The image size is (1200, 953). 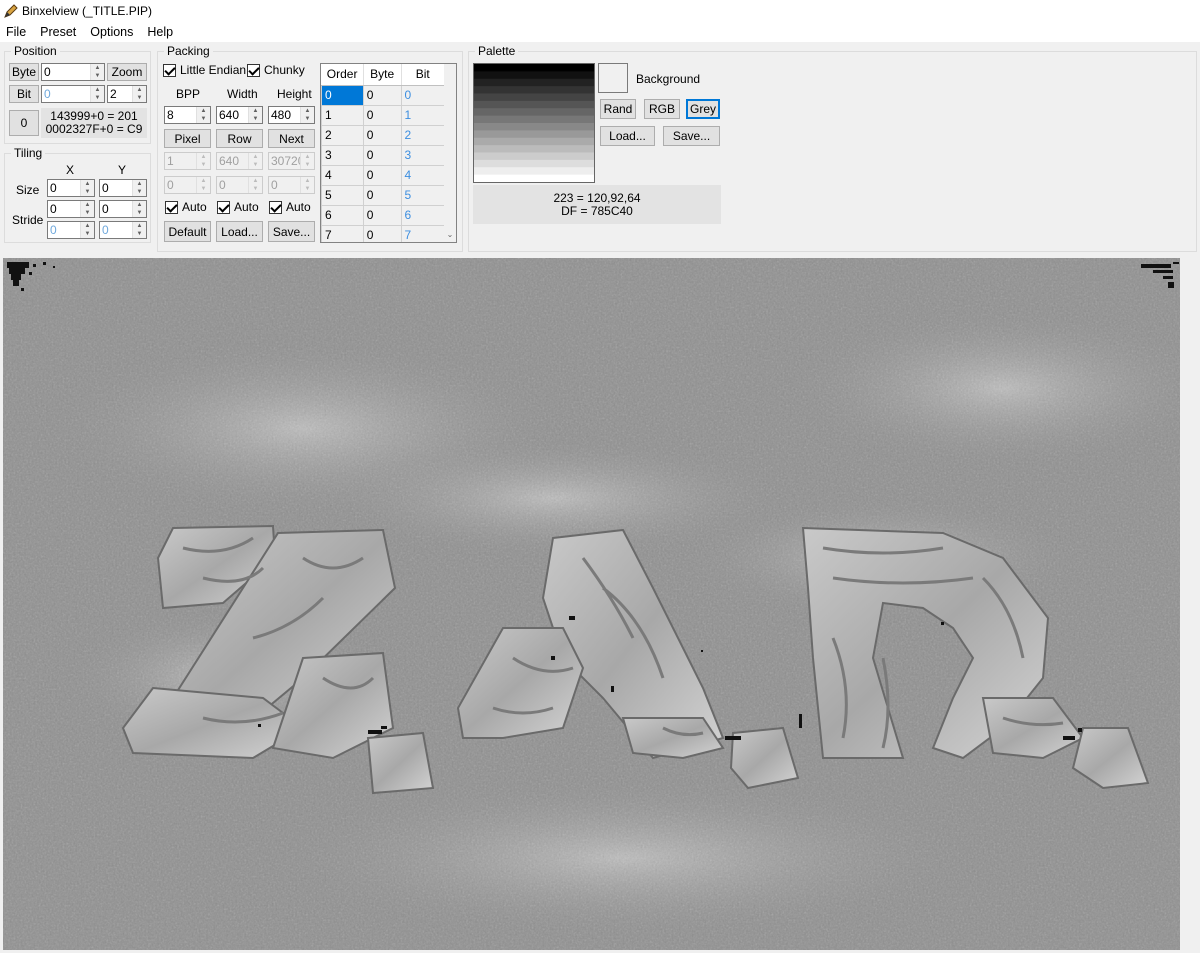 I want to click on table-row: 303, so click(x=383, y=155).